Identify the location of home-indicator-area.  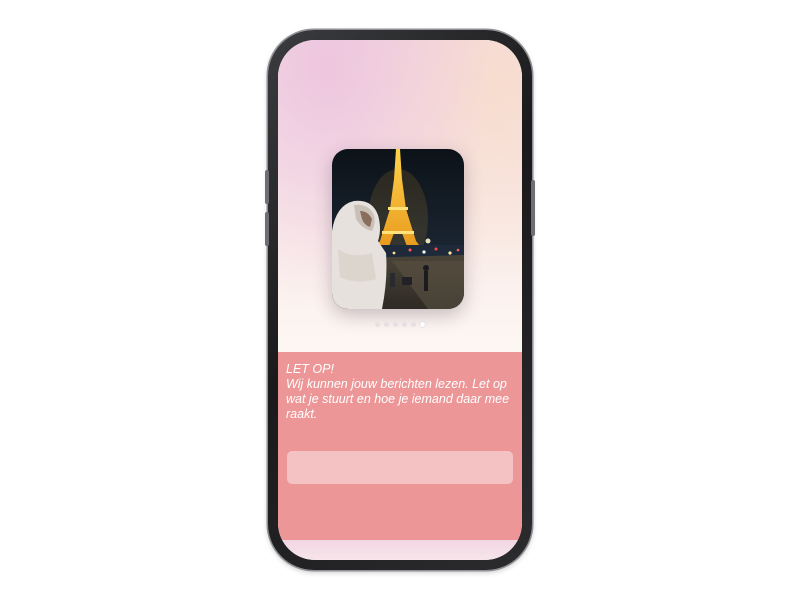
(400, 550).